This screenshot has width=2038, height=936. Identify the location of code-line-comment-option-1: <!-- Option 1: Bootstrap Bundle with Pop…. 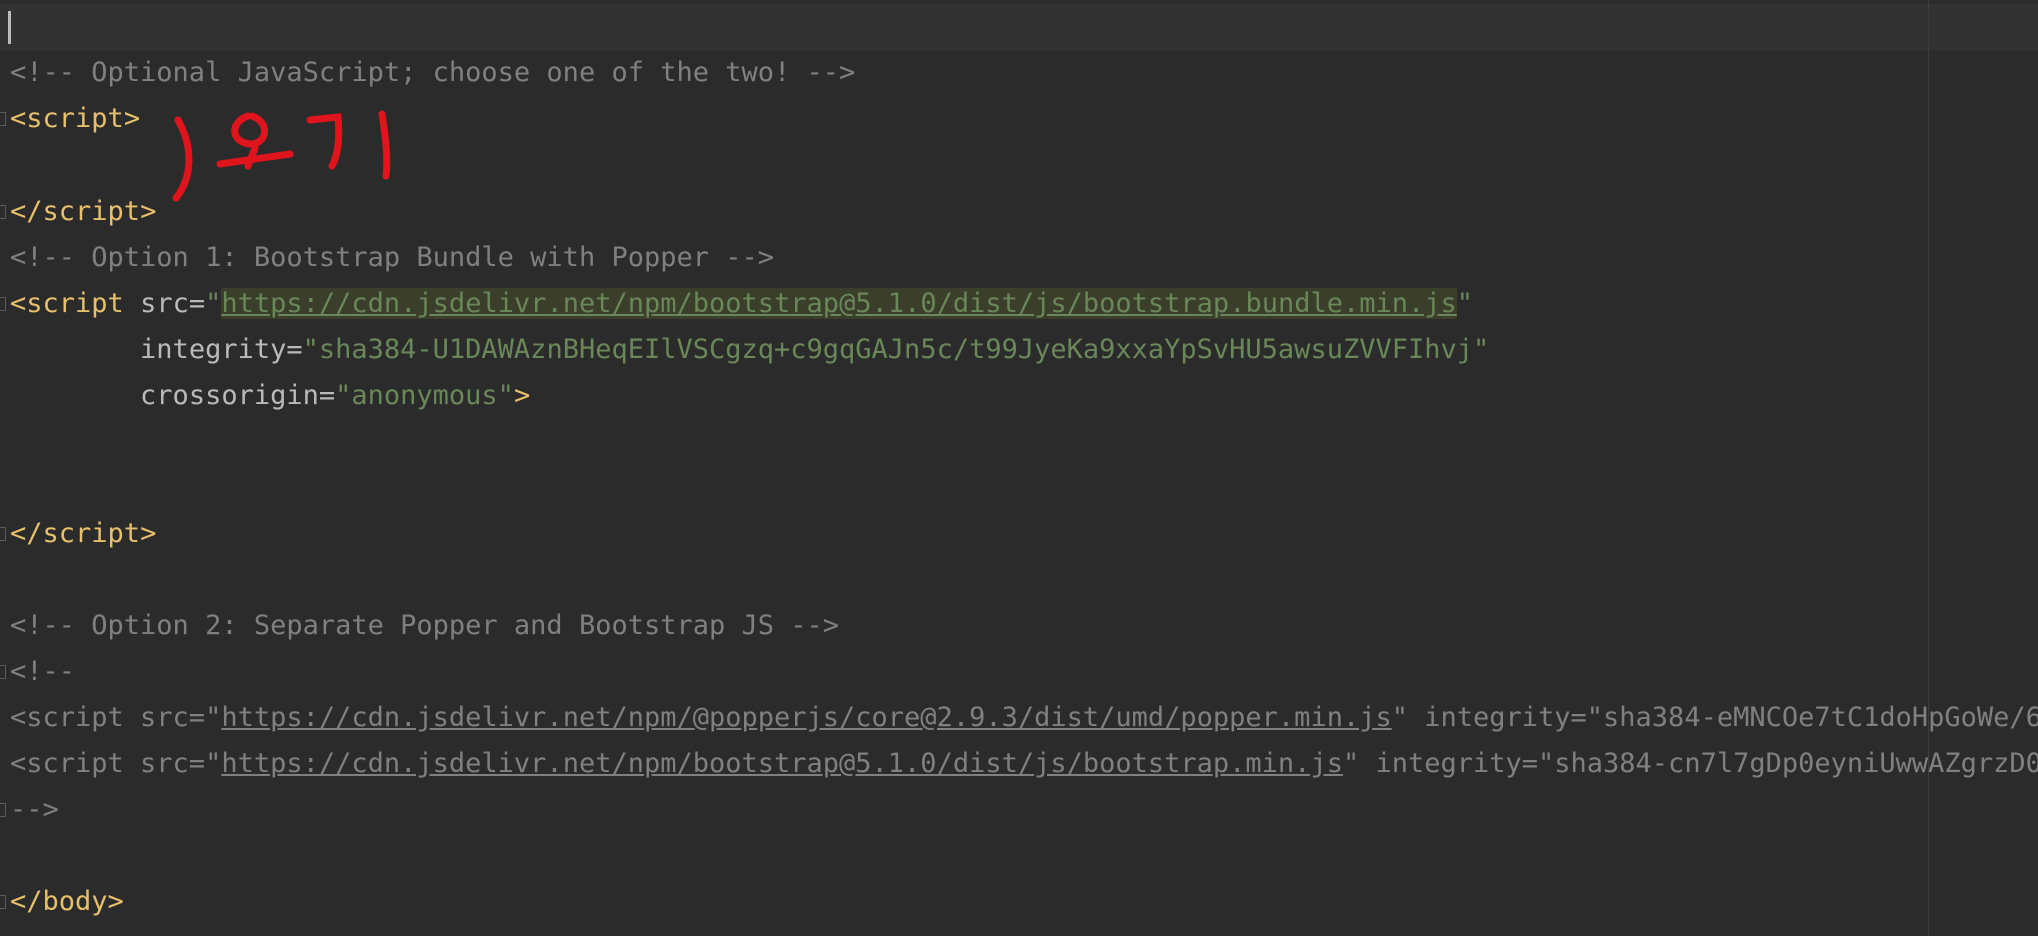
(392, 258).